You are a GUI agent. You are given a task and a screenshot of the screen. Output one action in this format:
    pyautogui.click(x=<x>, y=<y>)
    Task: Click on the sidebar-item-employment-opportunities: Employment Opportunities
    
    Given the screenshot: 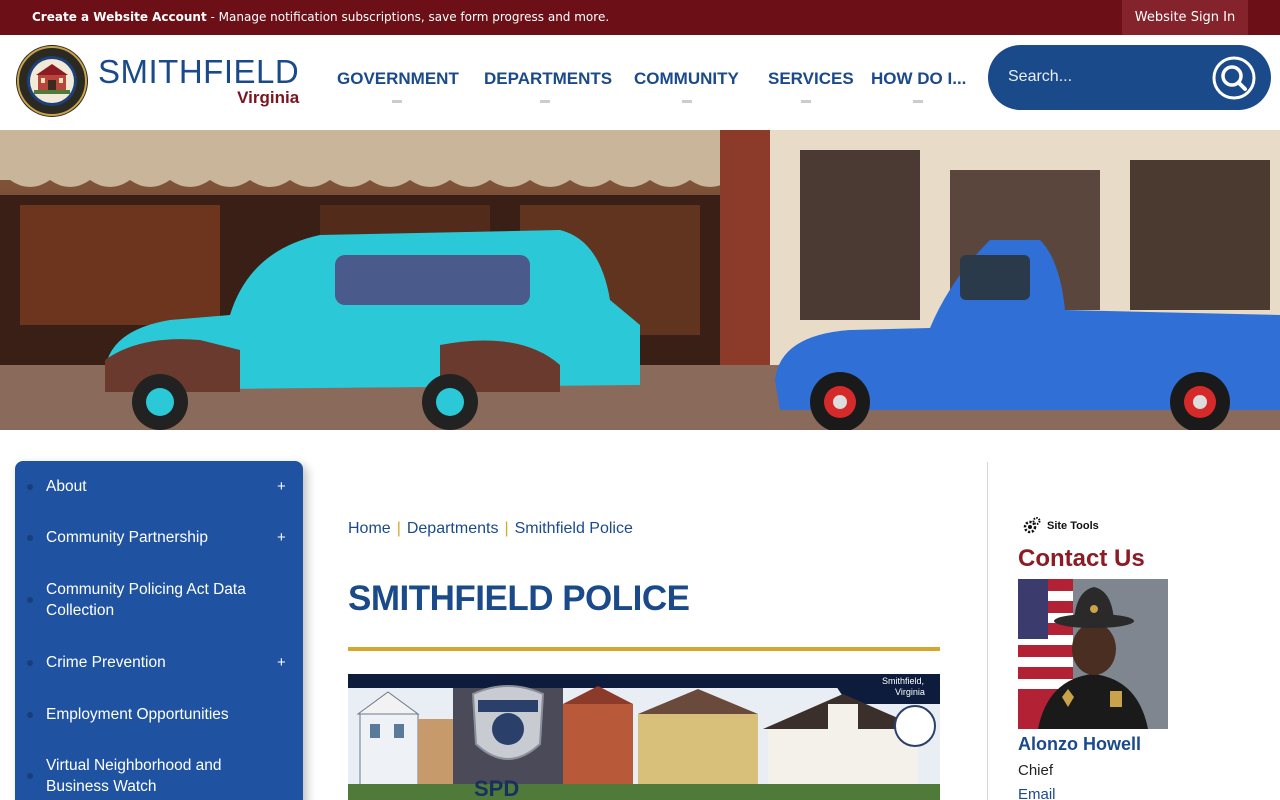 What is the action you would take?
    pyautogui.click(x=159, y=714)
    